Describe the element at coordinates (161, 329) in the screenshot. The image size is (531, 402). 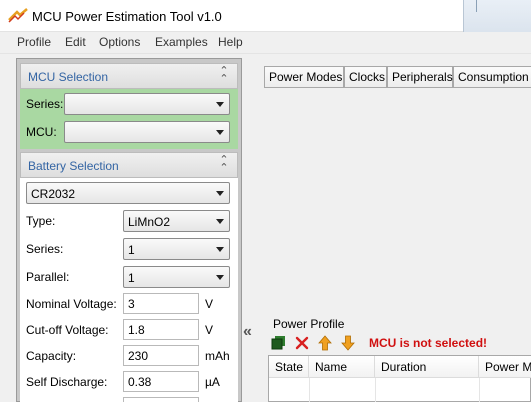
I see `cutoff-voltage-input: 1.8` at that location.